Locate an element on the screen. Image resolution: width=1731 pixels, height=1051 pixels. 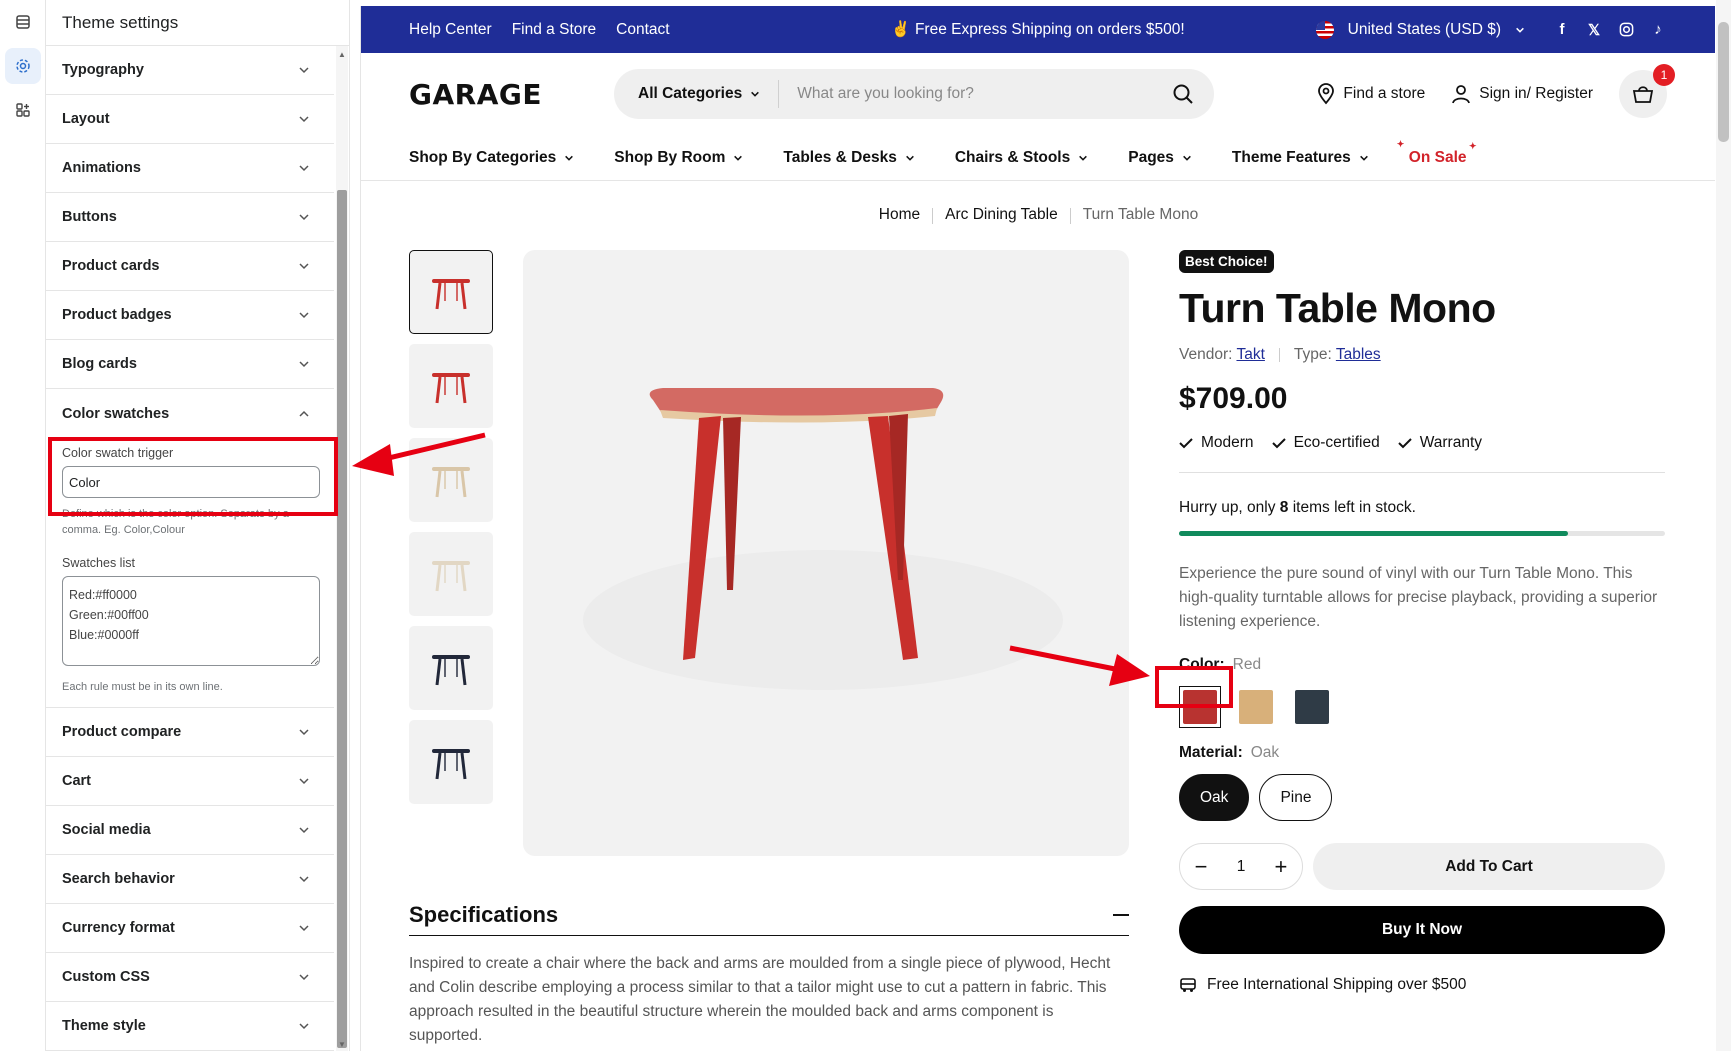
color-swatch-fill is located at coordinates (1312, 707).